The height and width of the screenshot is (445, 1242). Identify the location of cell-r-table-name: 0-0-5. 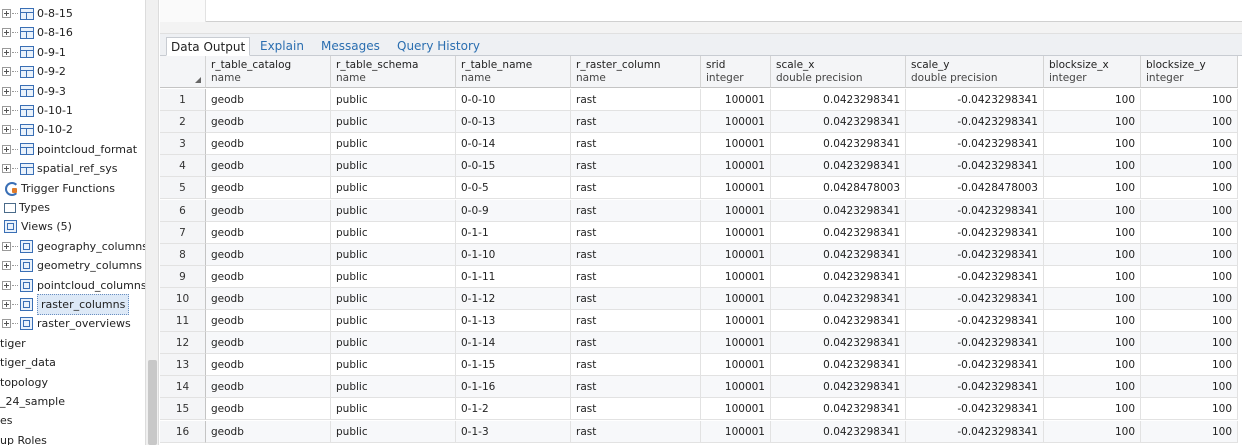
(513, 188).